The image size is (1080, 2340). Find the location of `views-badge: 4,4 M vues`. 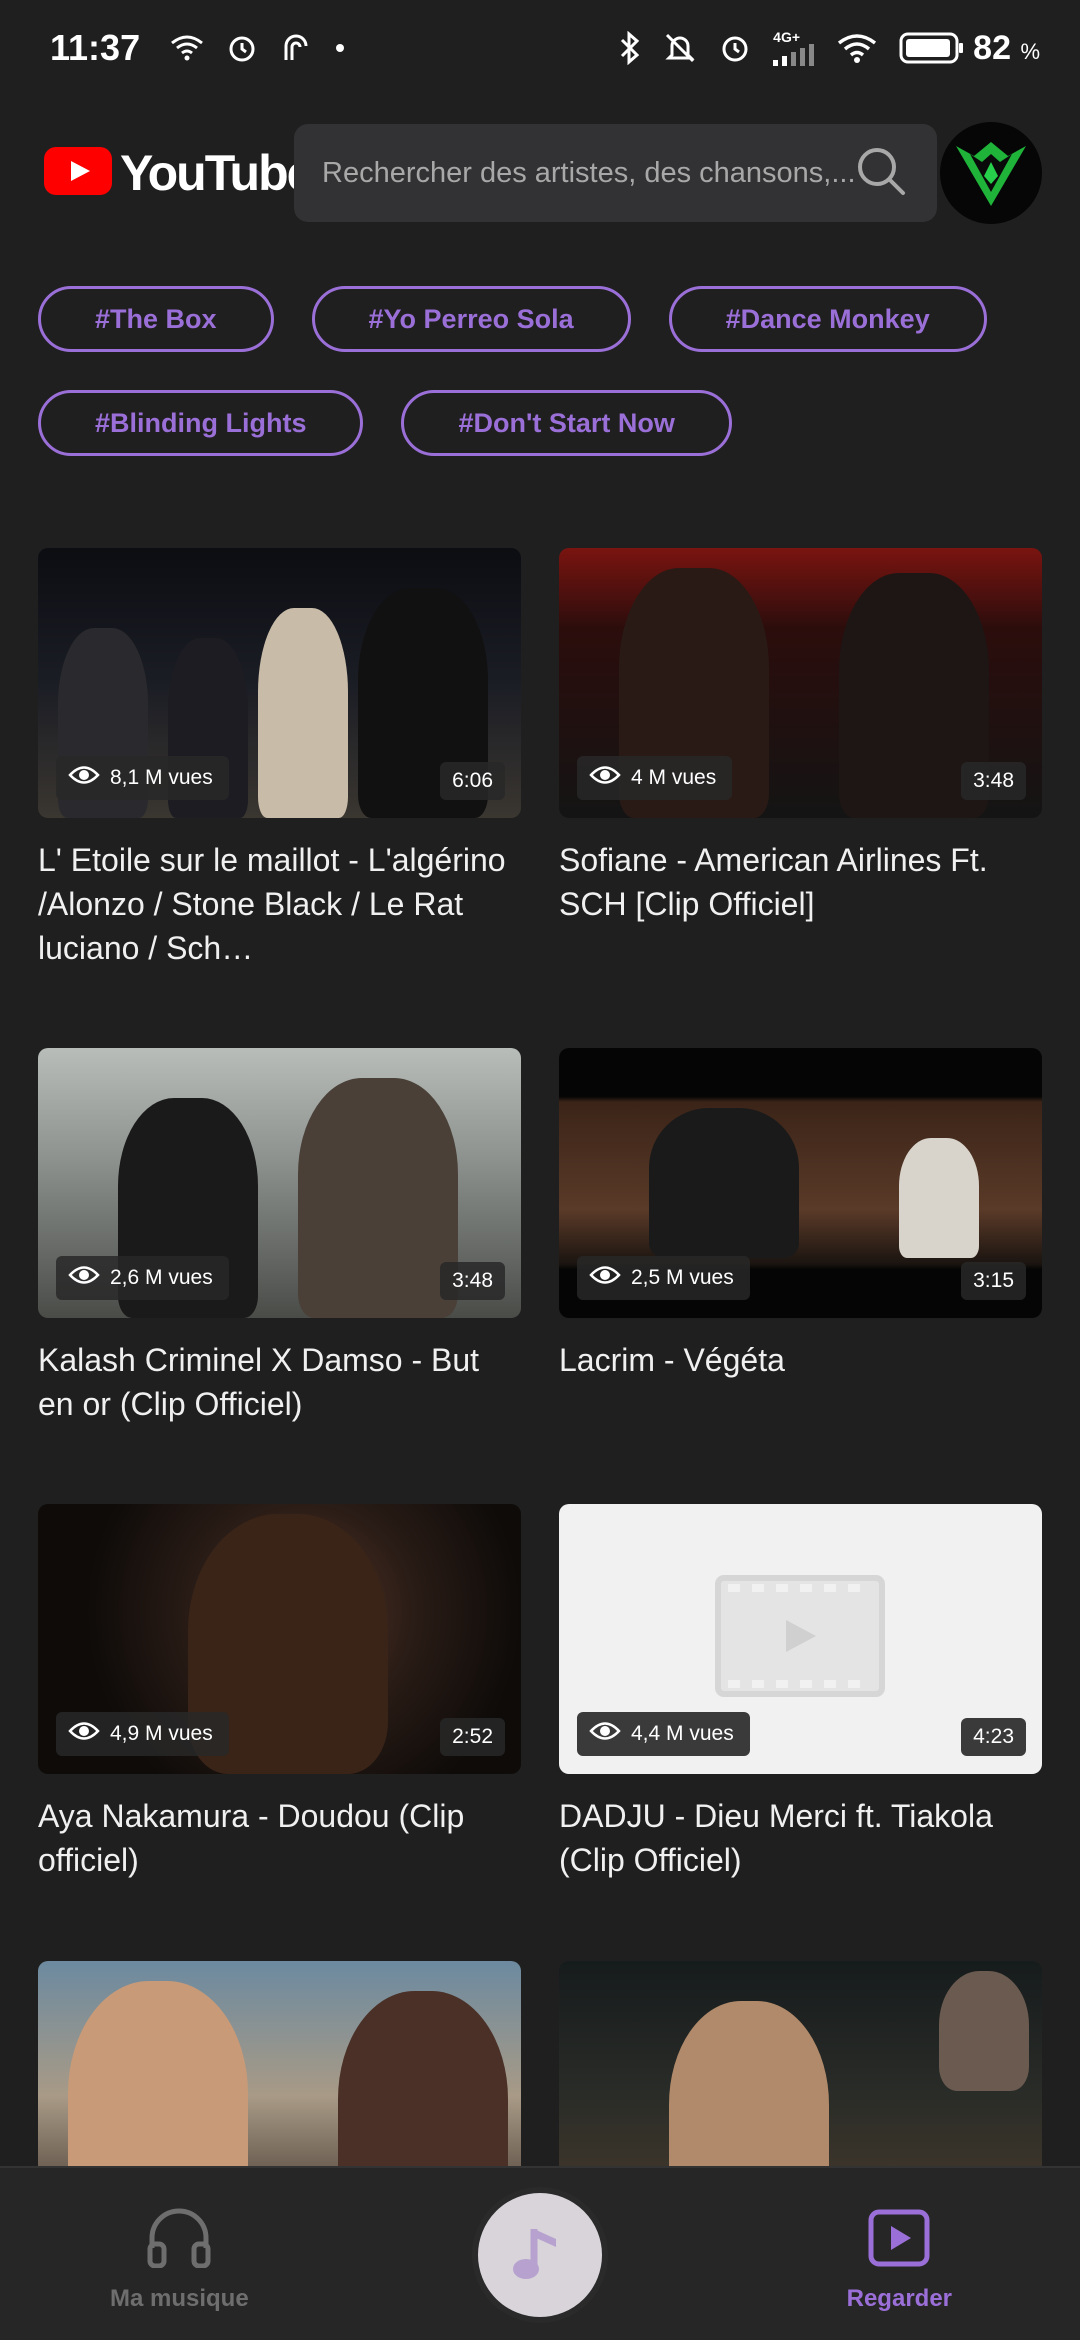

views-badge: 4,4 M vues is located at coordinates (663, 1734).